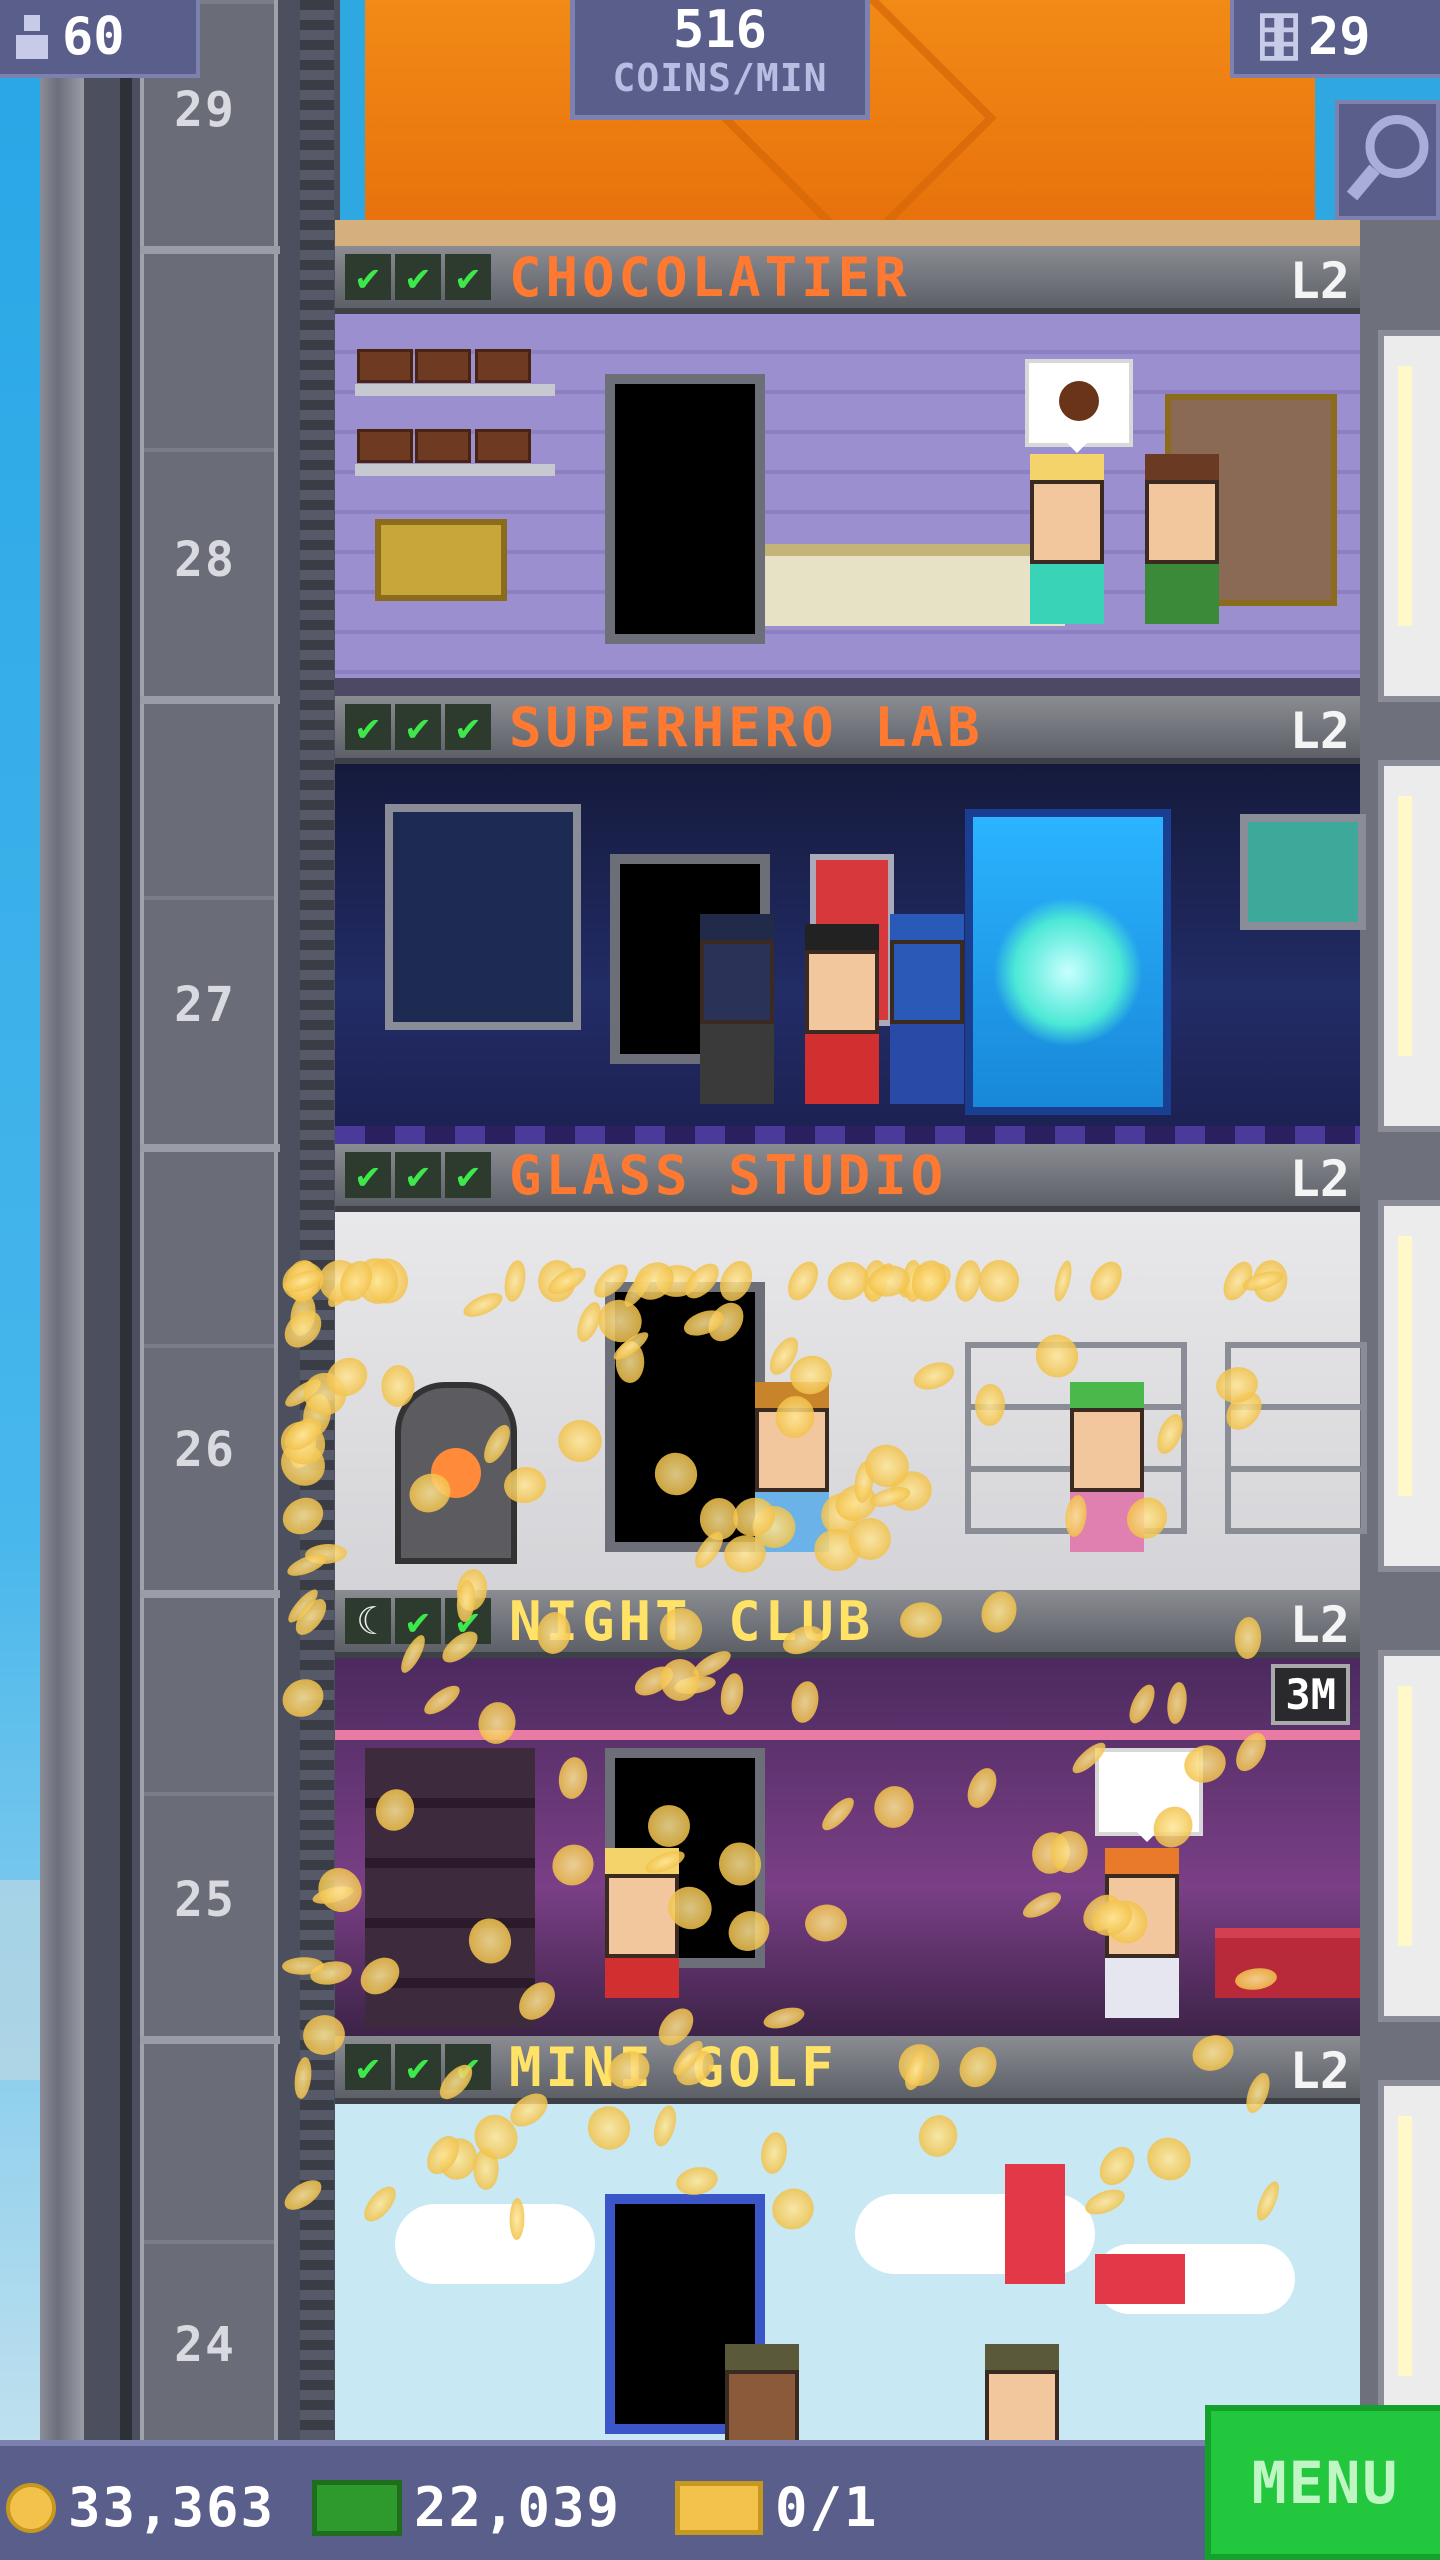  What do you see at coordinates (685, 509) in the screenshot?
I see `elevator-door` at bounding box center [685, 509].